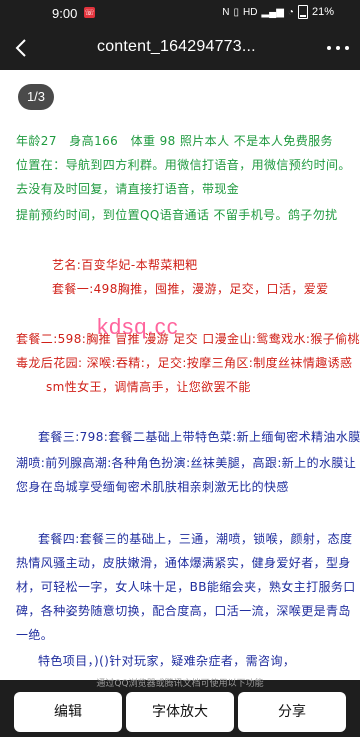  I want to click on back-arrow-icon, so click(20, 48).